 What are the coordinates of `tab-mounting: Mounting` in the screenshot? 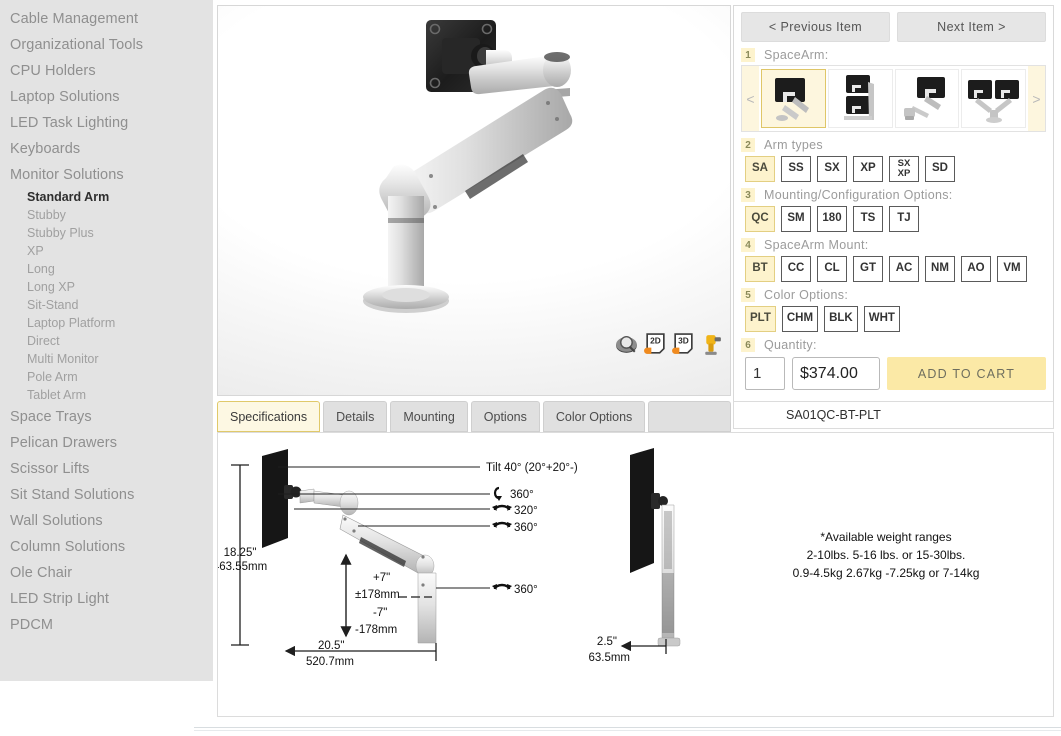 It's located at (429, 416).